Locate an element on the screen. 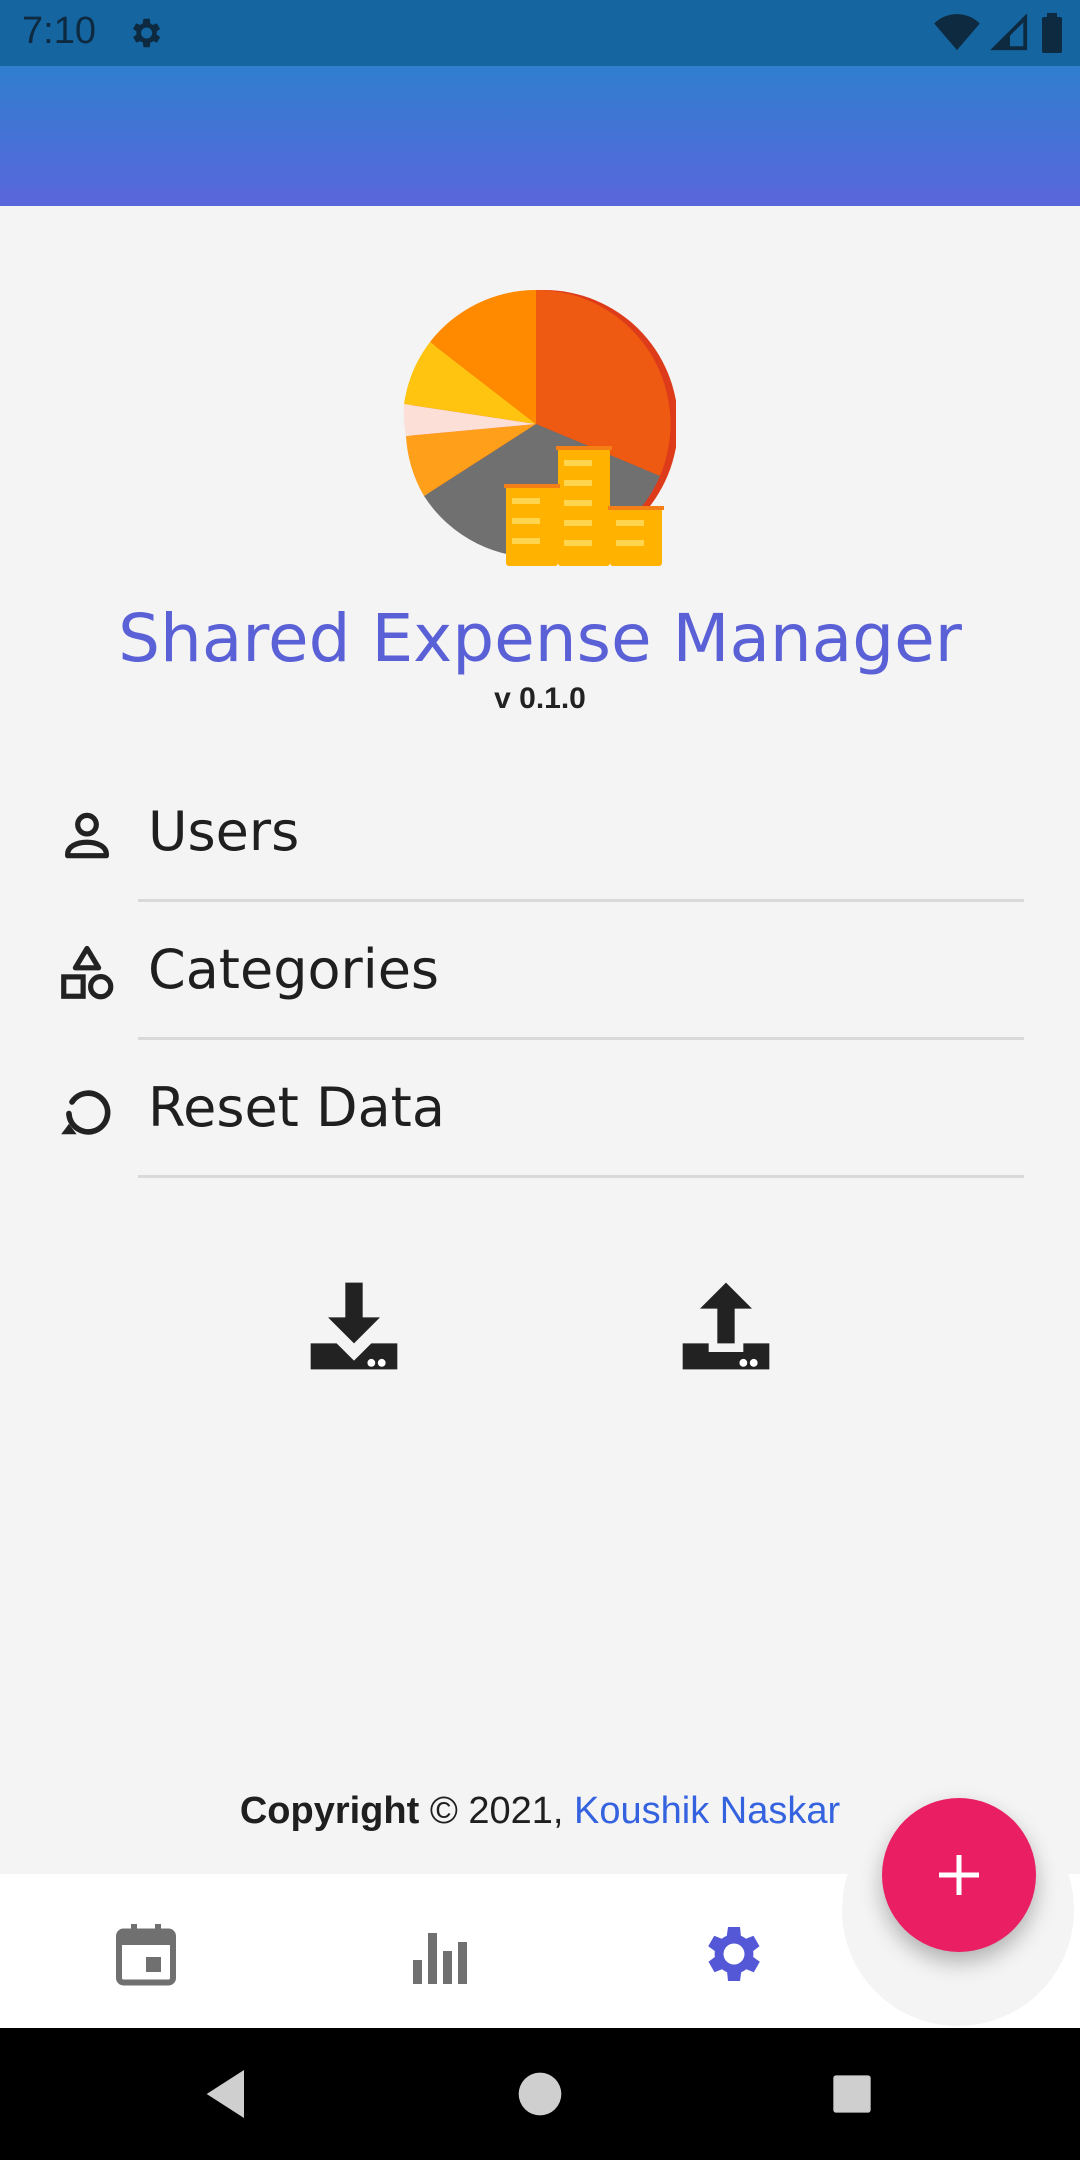 The width and height of the screenshot is (1080, 2160). battery-icon is located at coordinates (1052, 33).